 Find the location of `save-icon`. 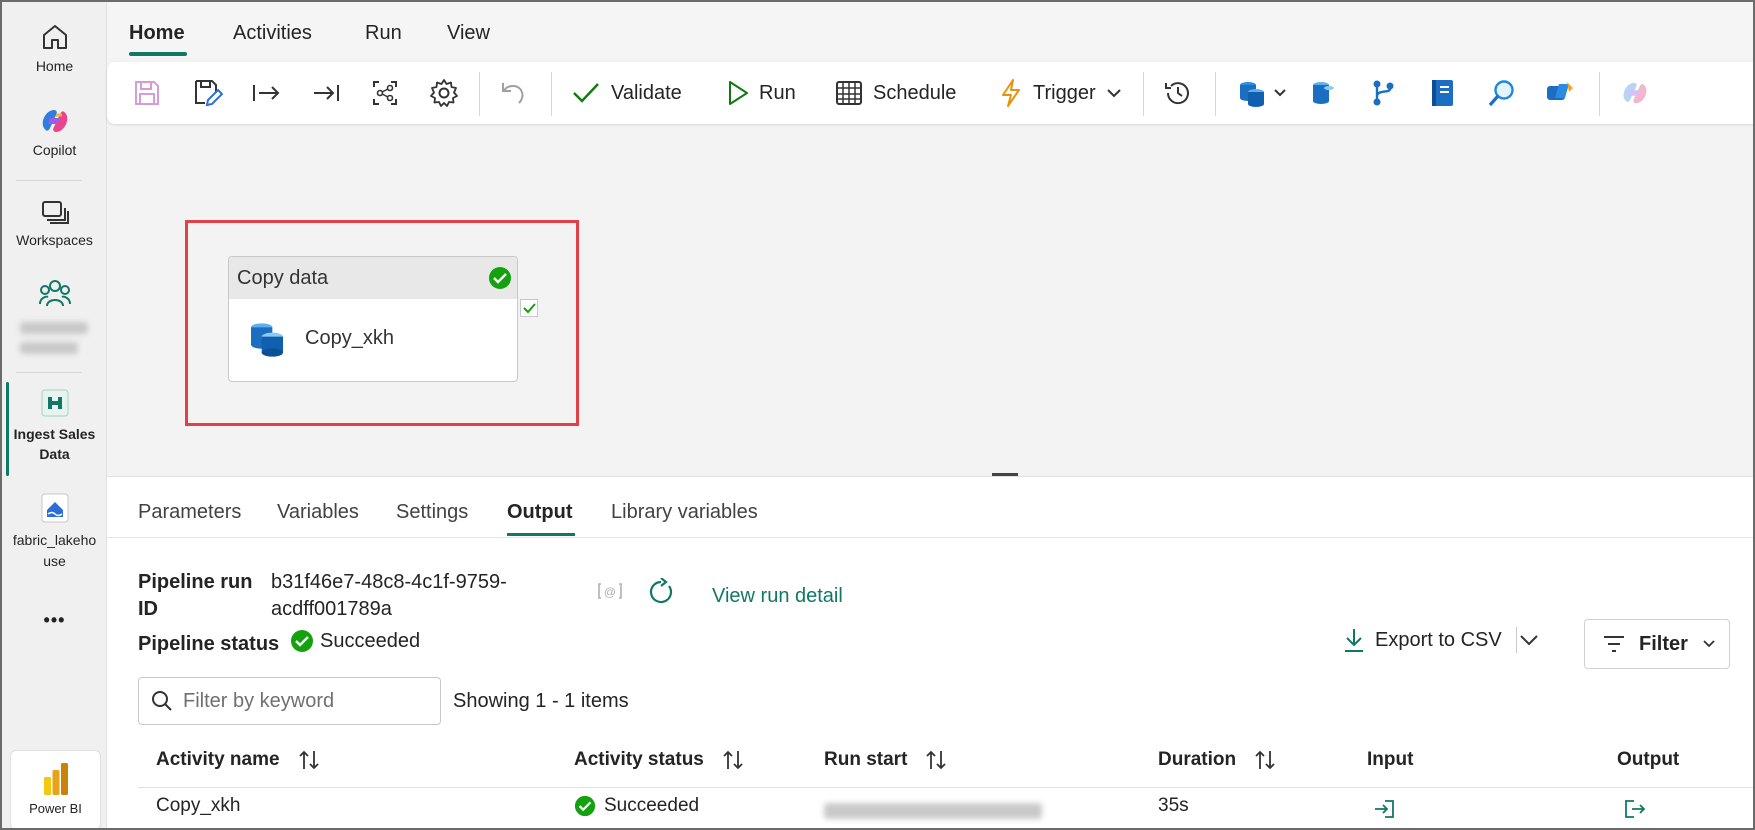

save-icon is located at coordinates (147, 93).